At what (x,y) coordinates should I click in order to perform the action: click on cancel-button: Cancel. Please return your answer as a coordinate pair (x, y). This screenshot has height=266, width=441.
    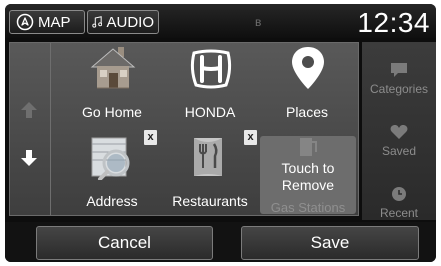
    Looking at the image, I should click on (124, 243).